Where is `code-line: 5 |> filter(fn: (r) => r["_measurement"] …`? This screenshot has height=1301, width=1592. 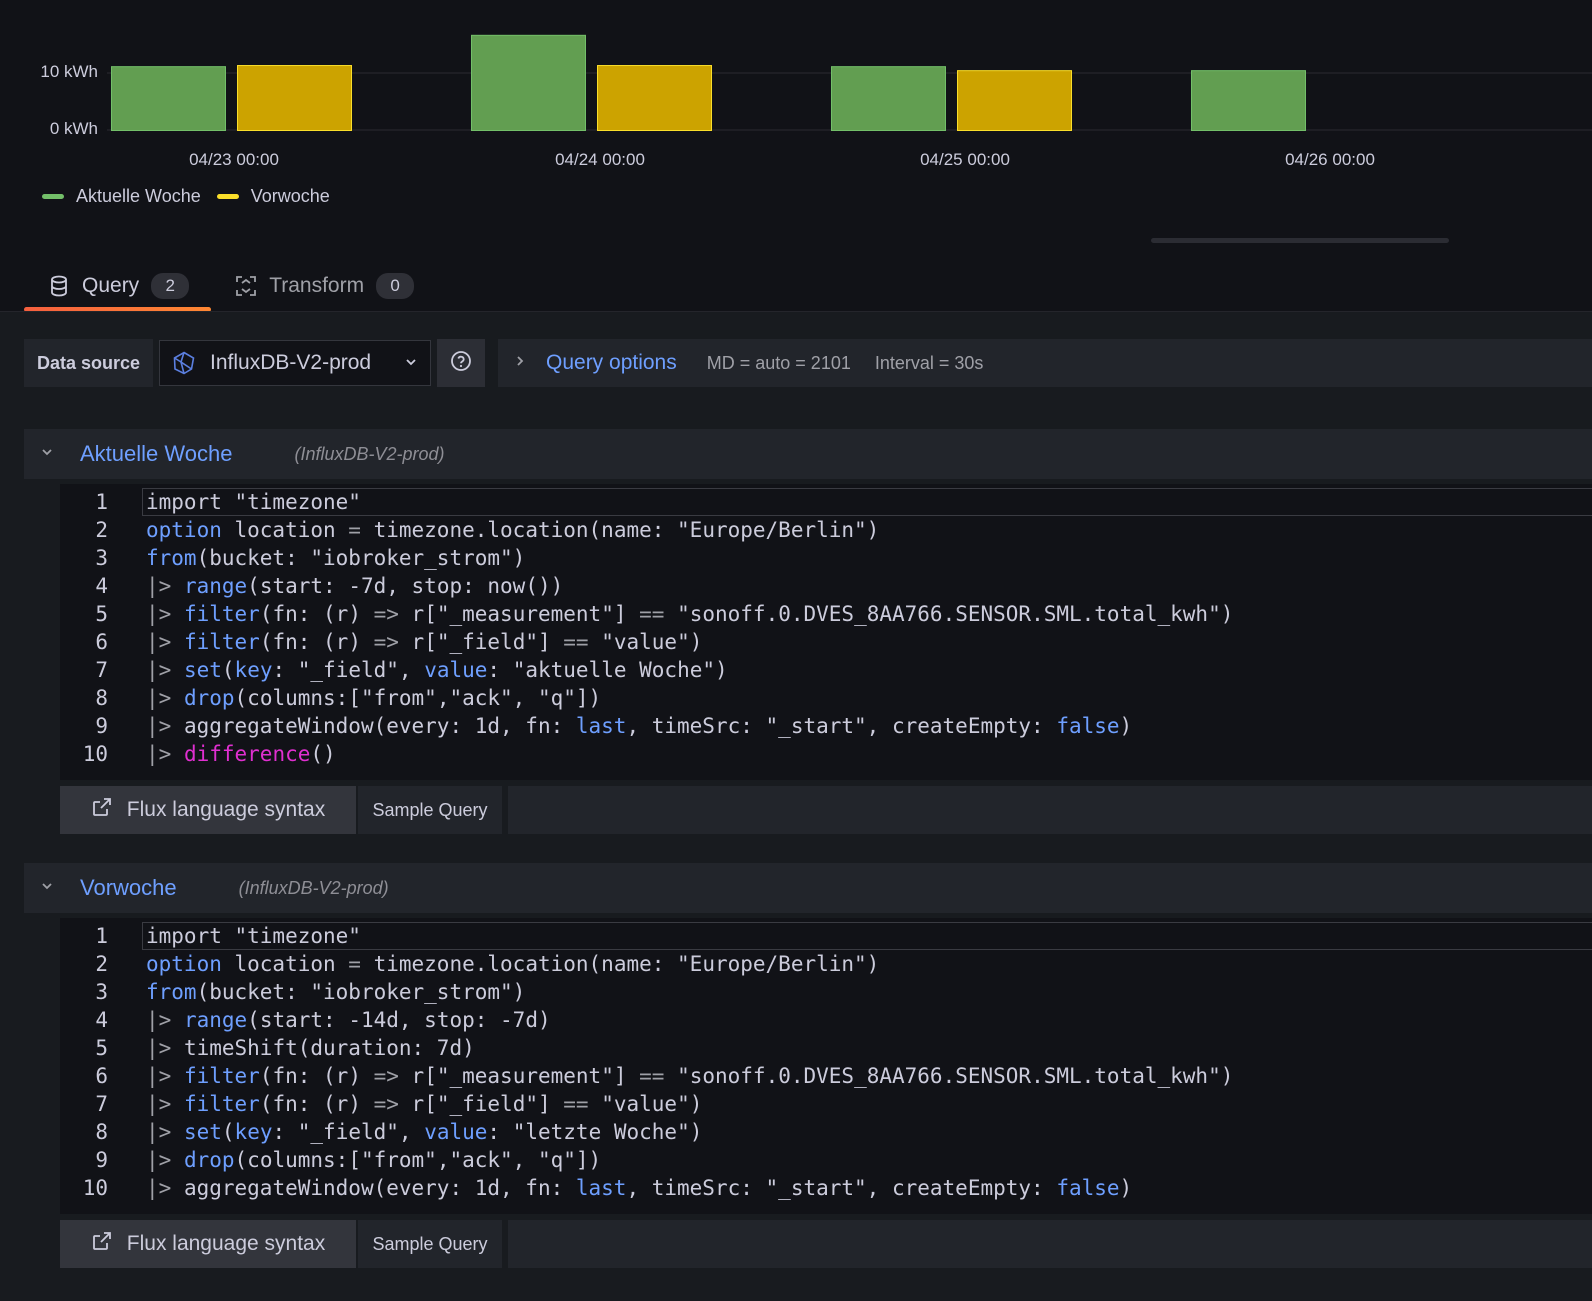 code-line: 5 |> filter(fn: (r) => r["_measurement"] … is located at coordinates (826, 614).